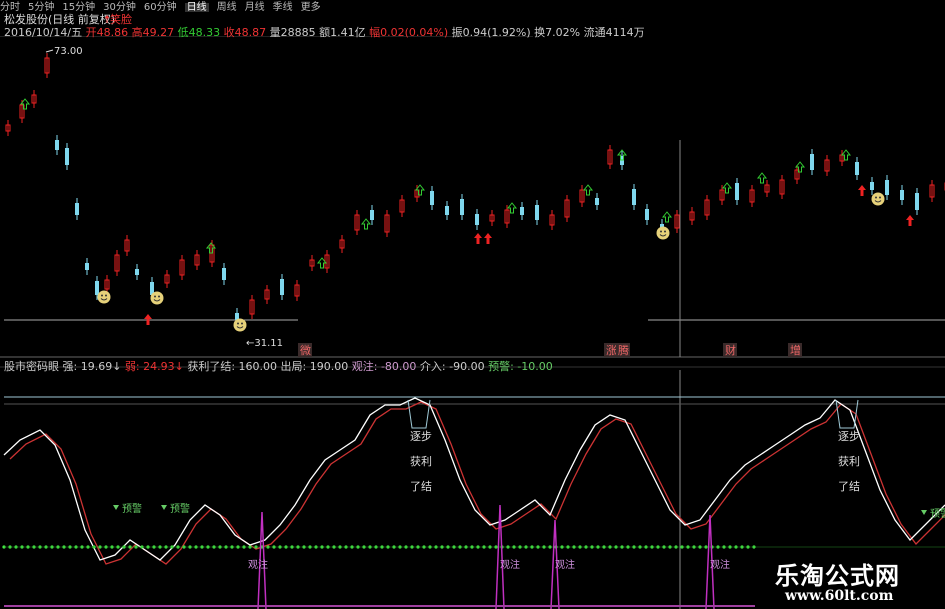  I want to click on warn-label-2: 预警, so click(937, 513).